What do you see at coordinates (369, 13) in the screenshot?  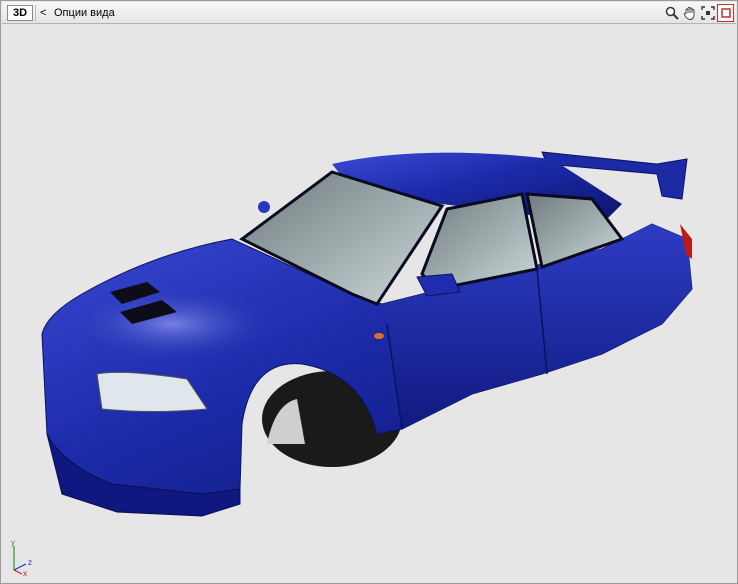 I see `view-toolbar: 3D < Опции вида` at bounding box center [369, 13].